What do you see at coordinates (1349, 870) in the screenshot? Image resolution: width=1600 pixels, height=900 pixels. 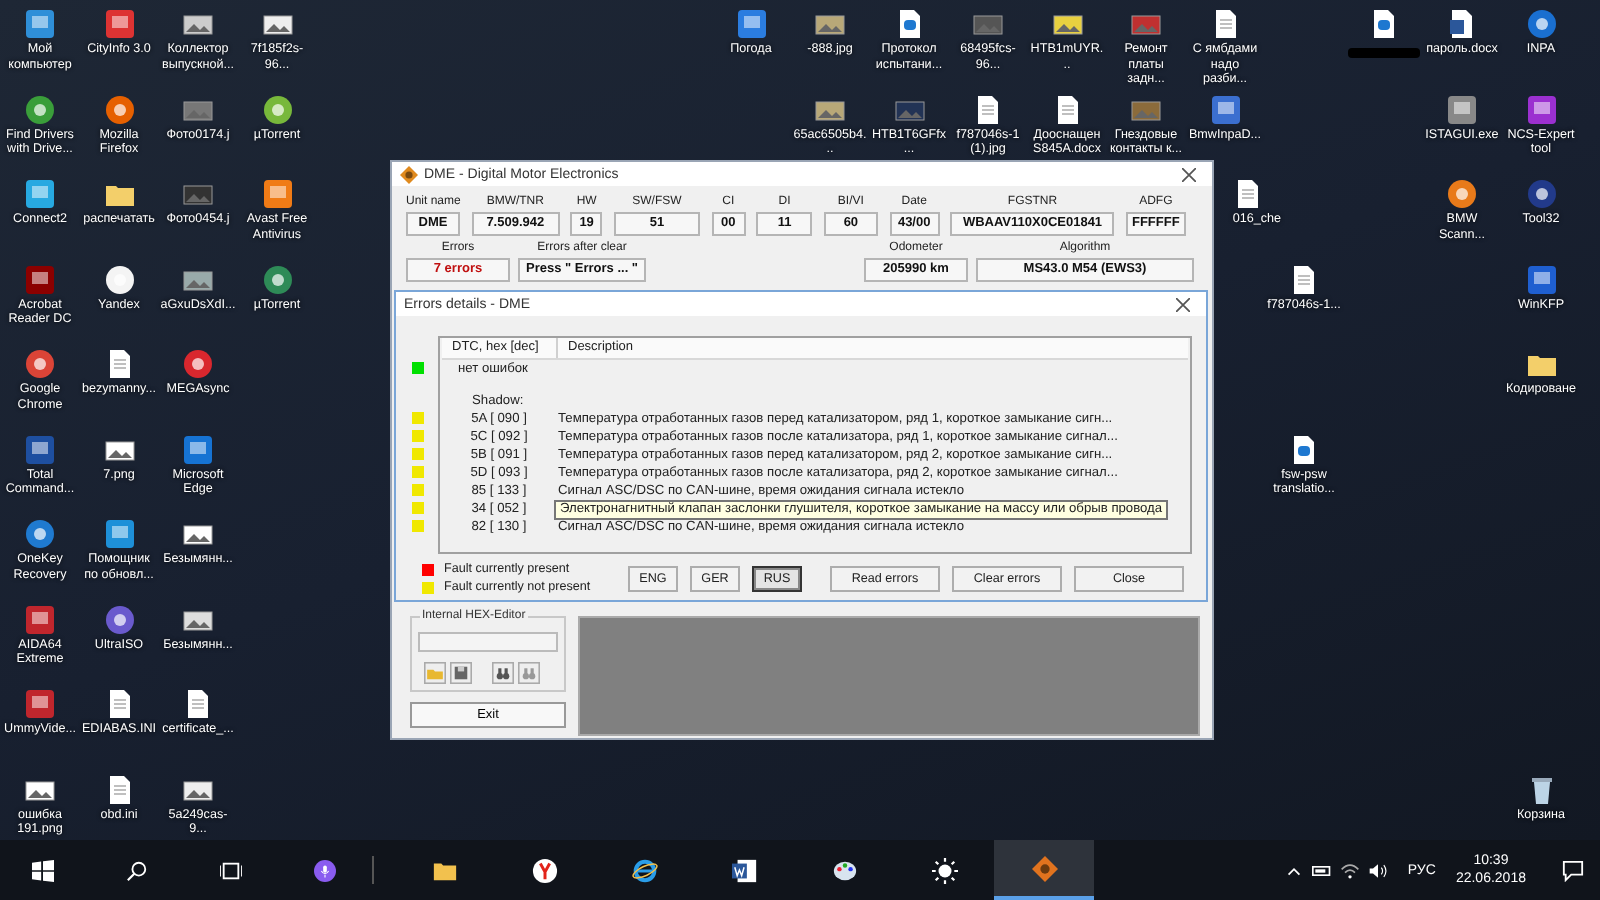 I see `wifi-icon` at bounding box center [1349, 870].